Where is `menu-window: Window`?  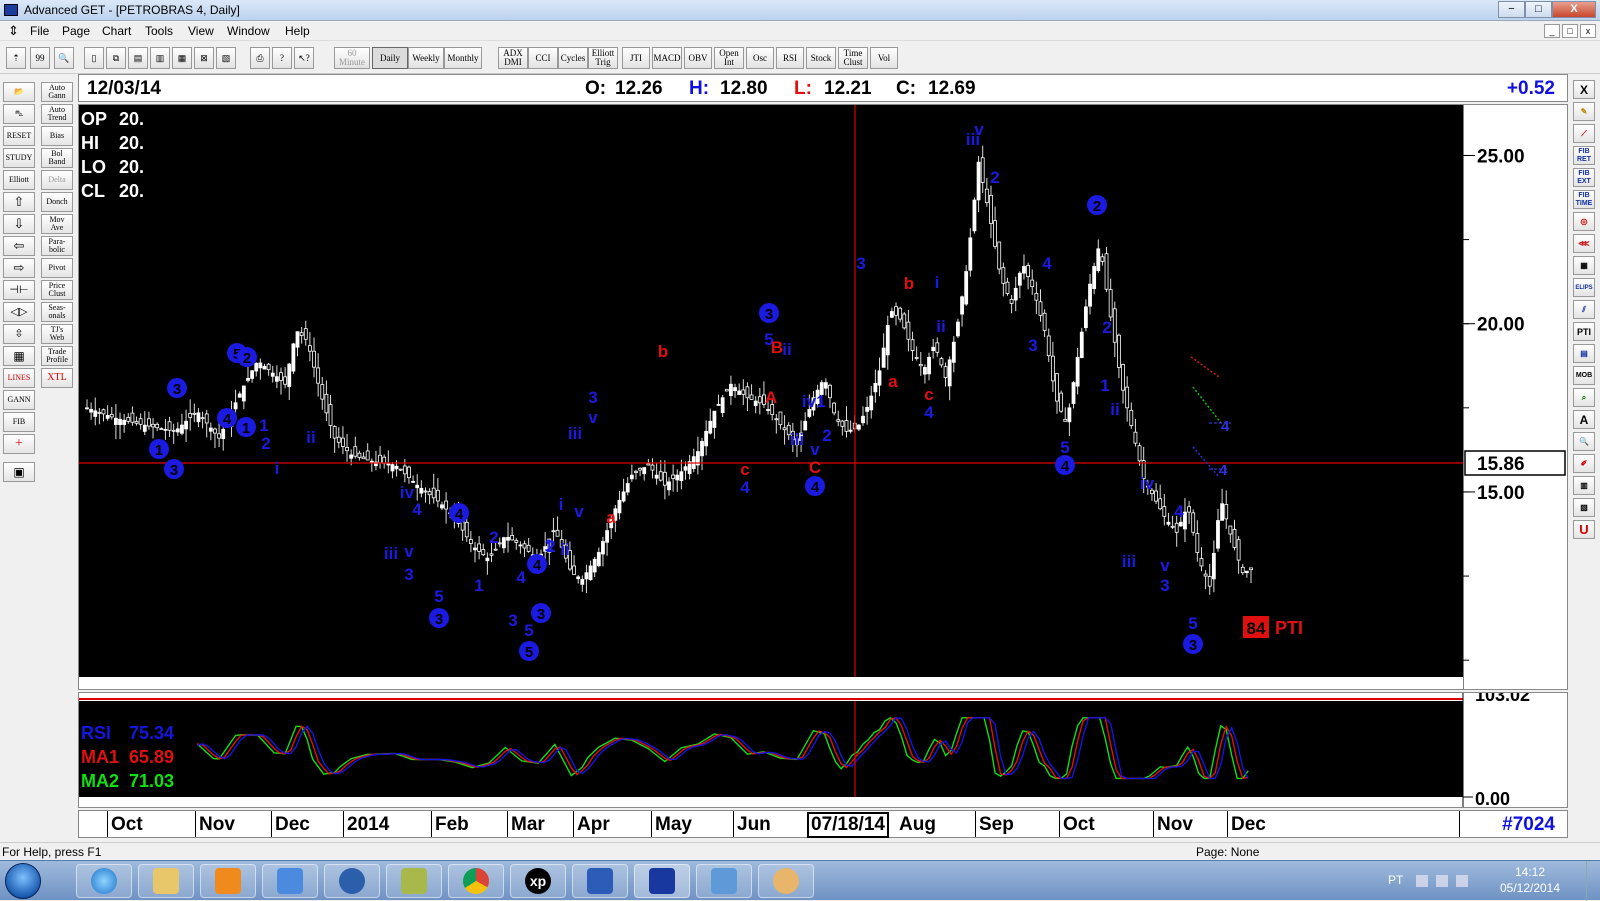 menu-window: Window is located at coordinates (248, 31).